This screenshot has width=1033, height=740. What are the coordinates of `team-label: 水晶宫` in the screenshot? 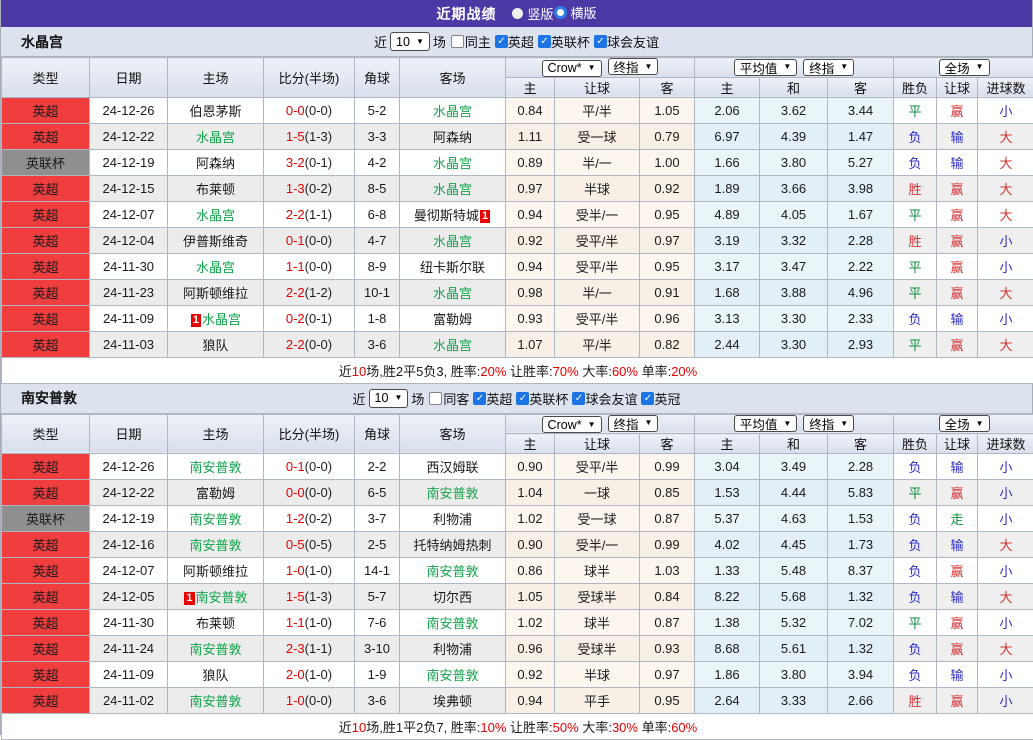 It's located at (452, 241).